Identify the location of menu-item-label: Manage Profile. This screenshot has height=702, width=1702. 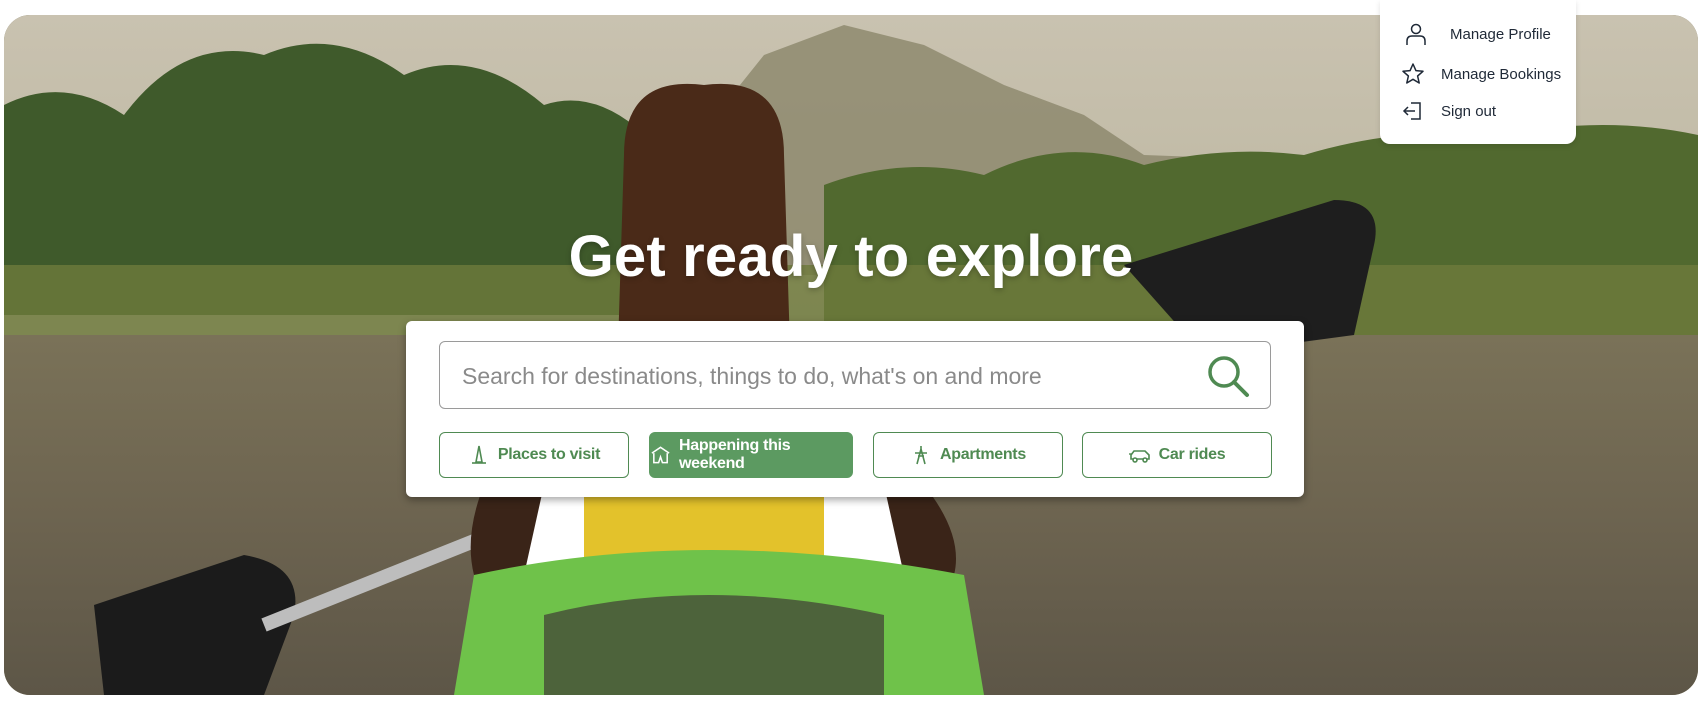
(1500, 34).